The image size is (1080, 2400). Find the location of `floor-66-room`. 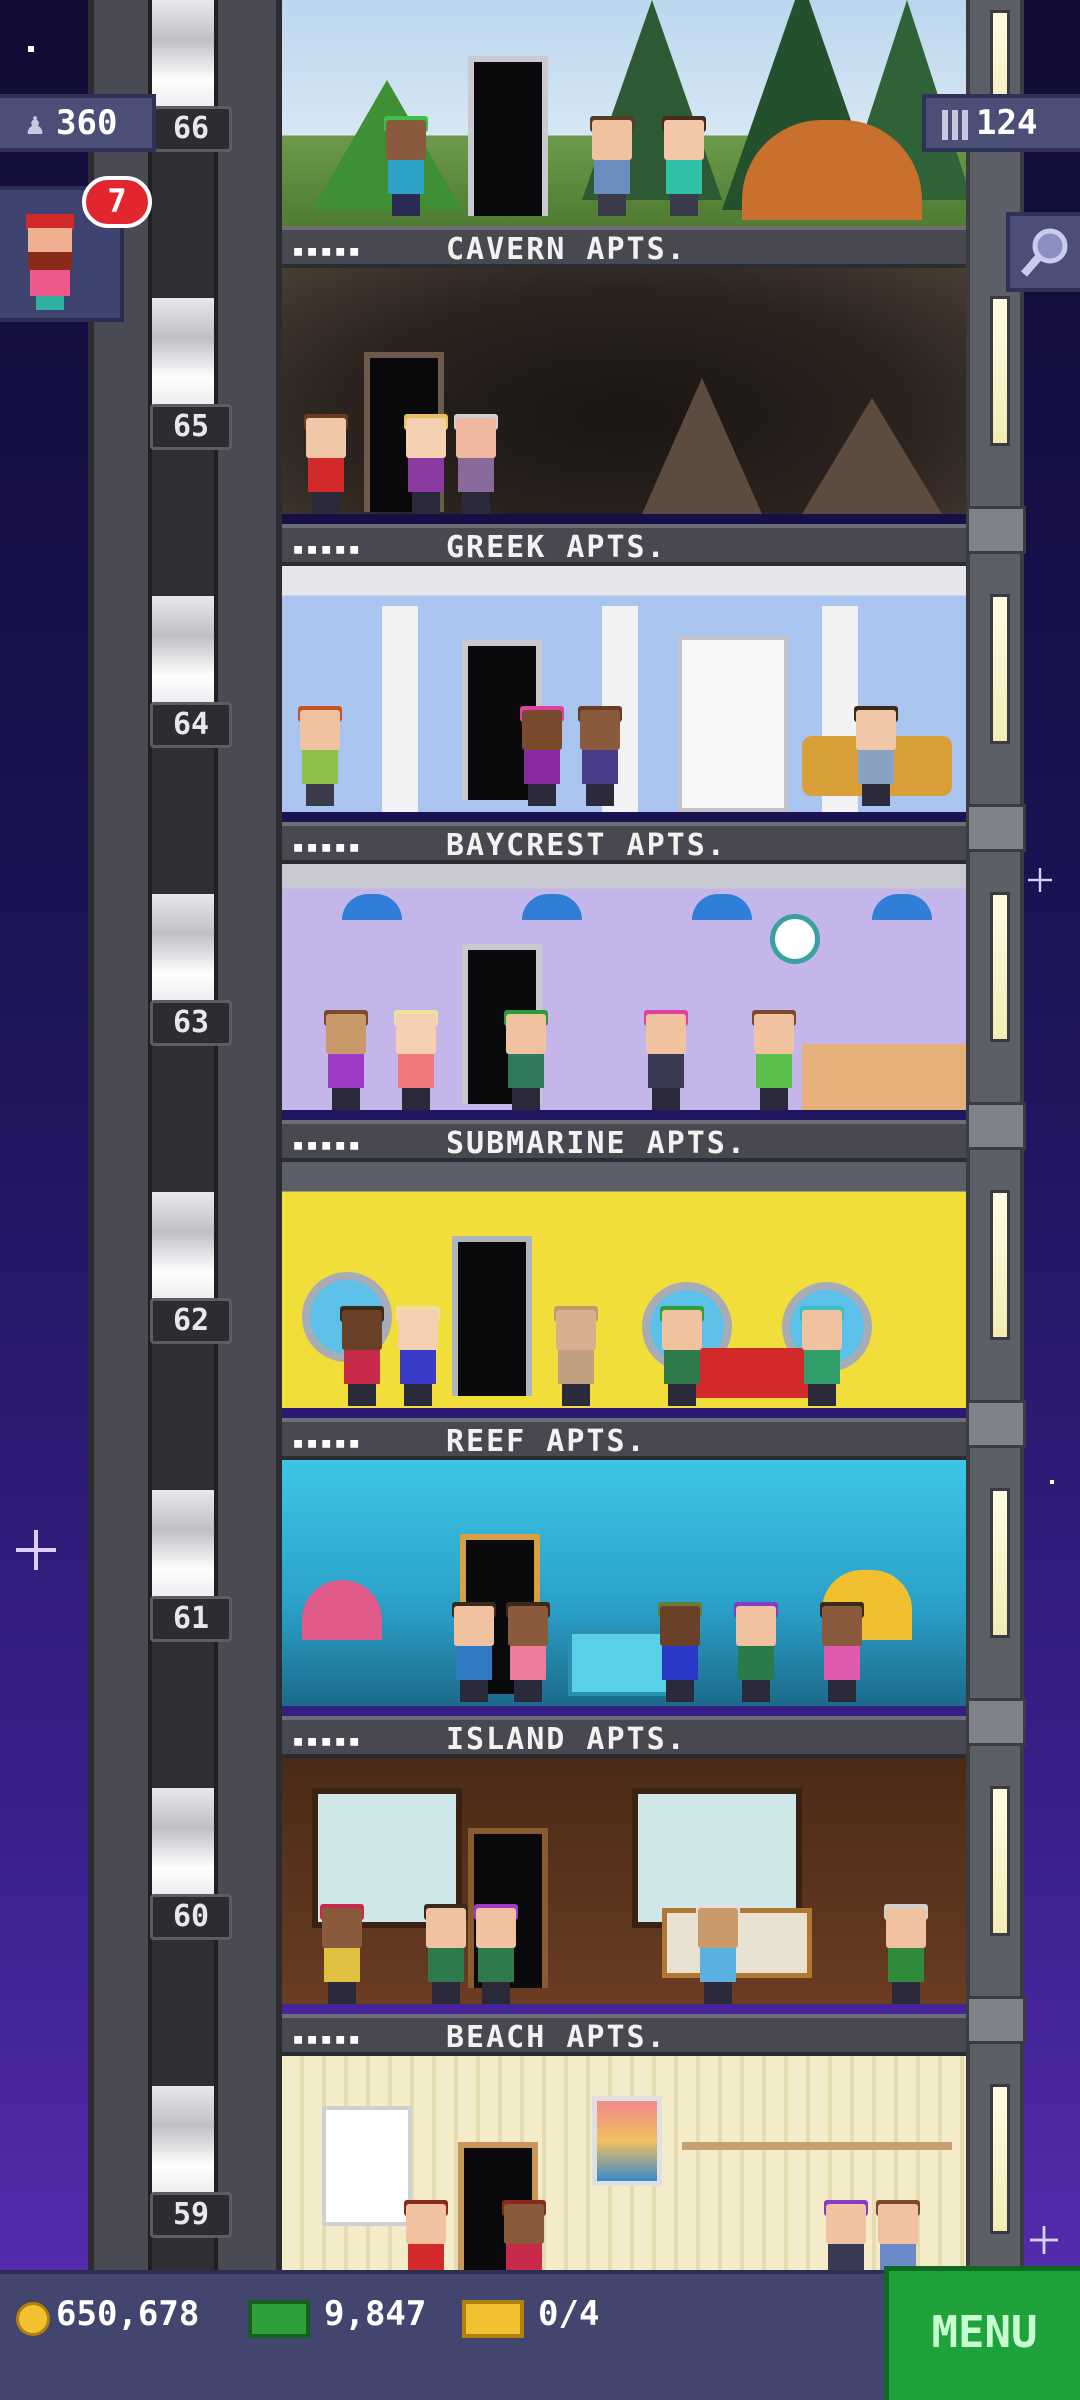

floor-66-room is located at coordinates (624, 113).